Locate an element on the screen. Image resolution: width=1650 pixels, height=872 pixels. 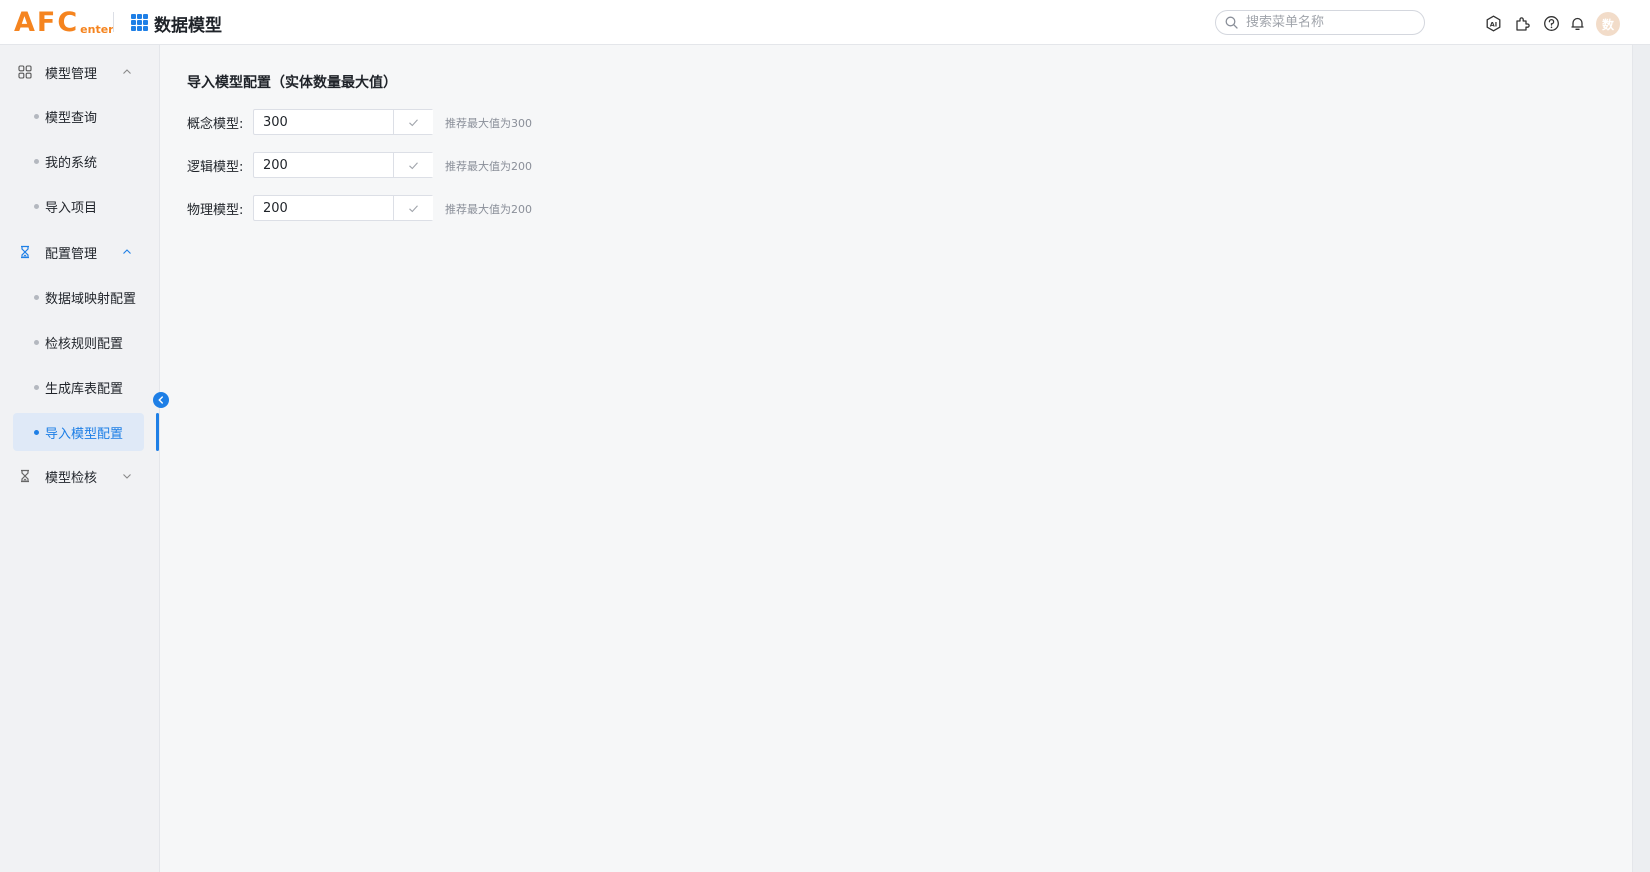
sidebar-item-import-project: 导入项目 is located at coordinates (78, 206).